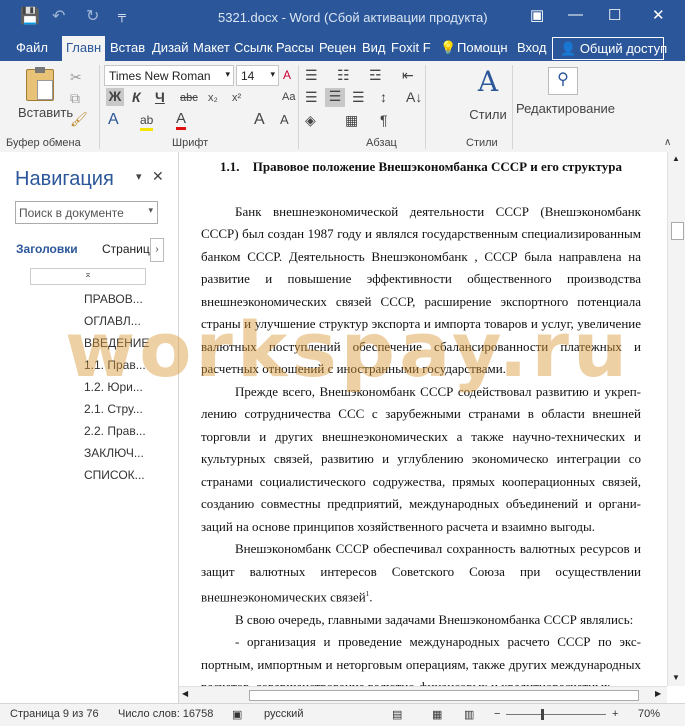 This screenshot has width=685, height=726. I want to click on align-left-icon: ☰, so click(311, 97).